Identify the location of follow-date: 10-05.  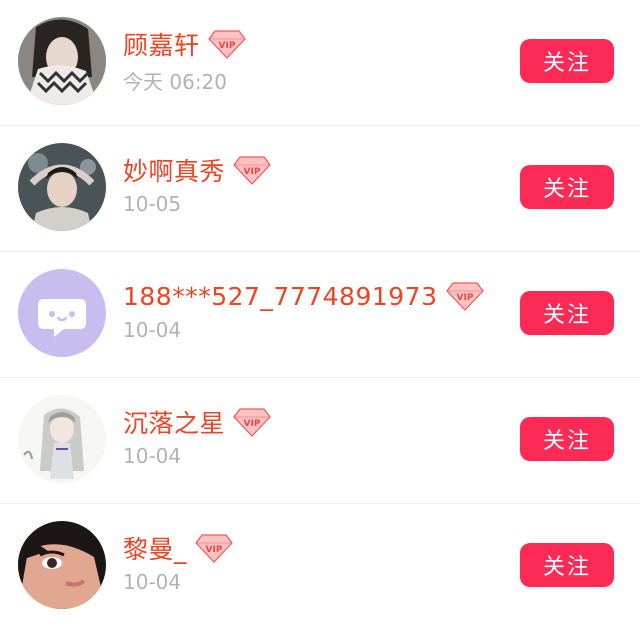
(152, 204).